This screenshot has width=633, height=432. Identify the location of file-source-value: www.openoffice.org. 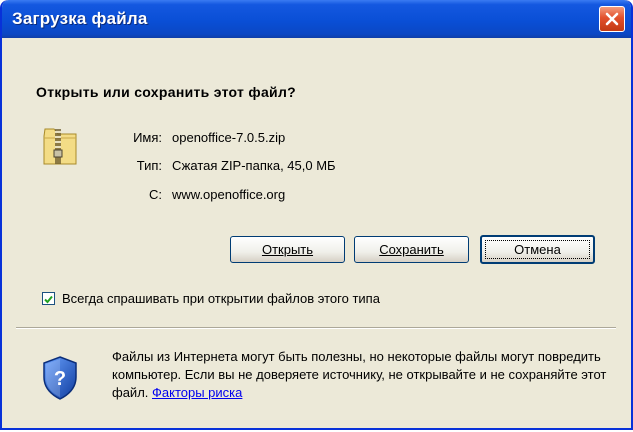
(229, 194).